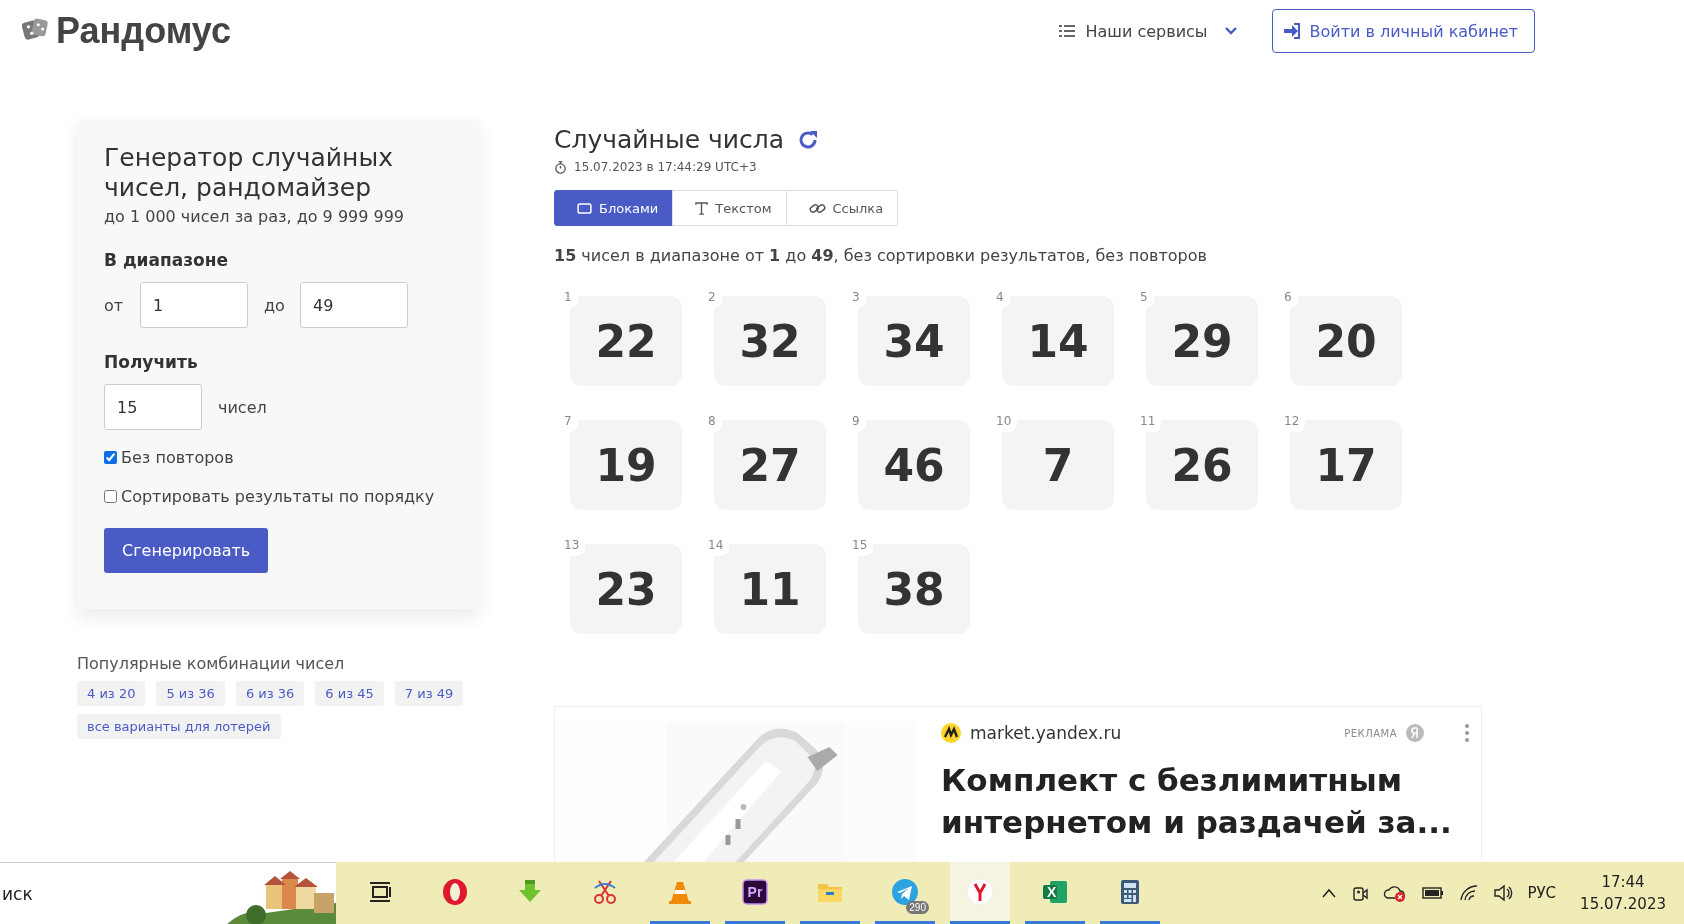  I want to click on cloud-error-icon, so click(1395, 893).